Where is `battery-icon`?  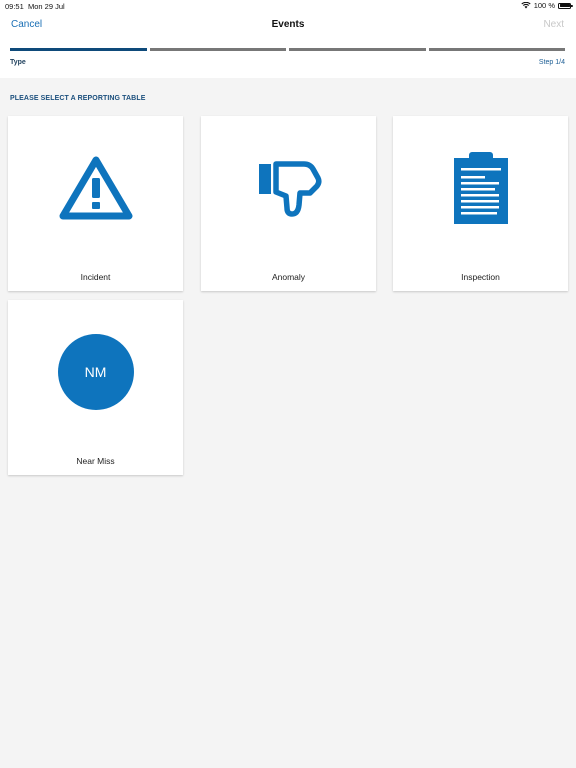 battery-icon is located at coordinates (565, 5).